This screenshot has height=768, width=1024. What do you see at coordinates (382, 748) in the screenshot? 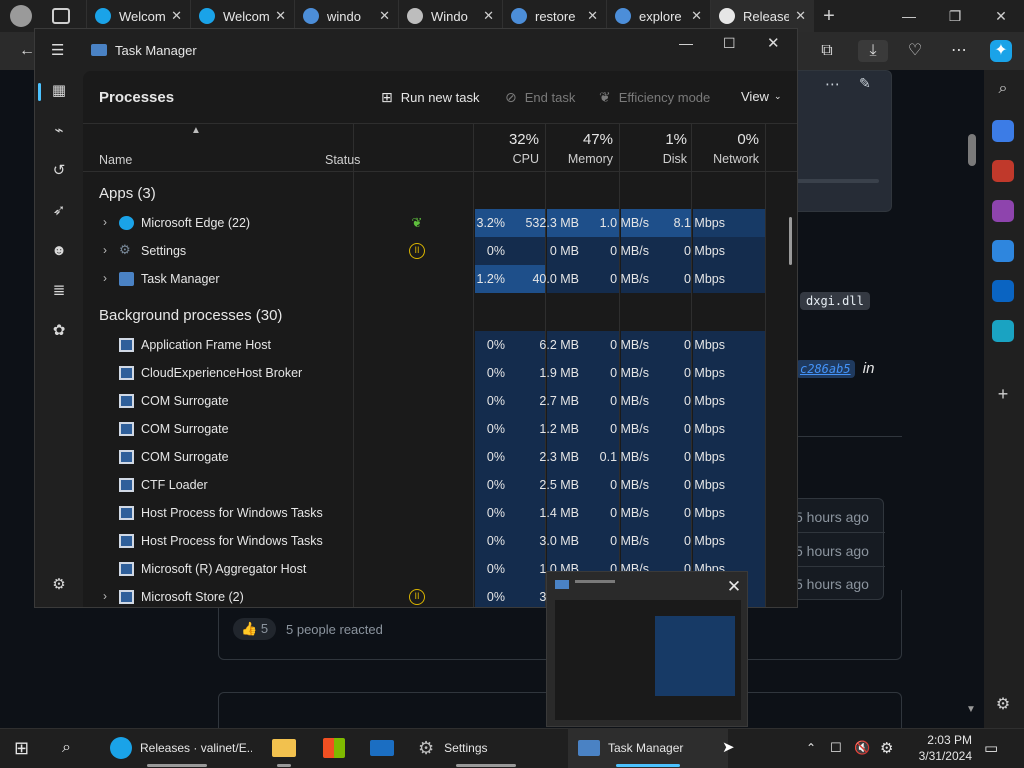
I see `taskbar-mail-button` at bounding box center [382, 748].